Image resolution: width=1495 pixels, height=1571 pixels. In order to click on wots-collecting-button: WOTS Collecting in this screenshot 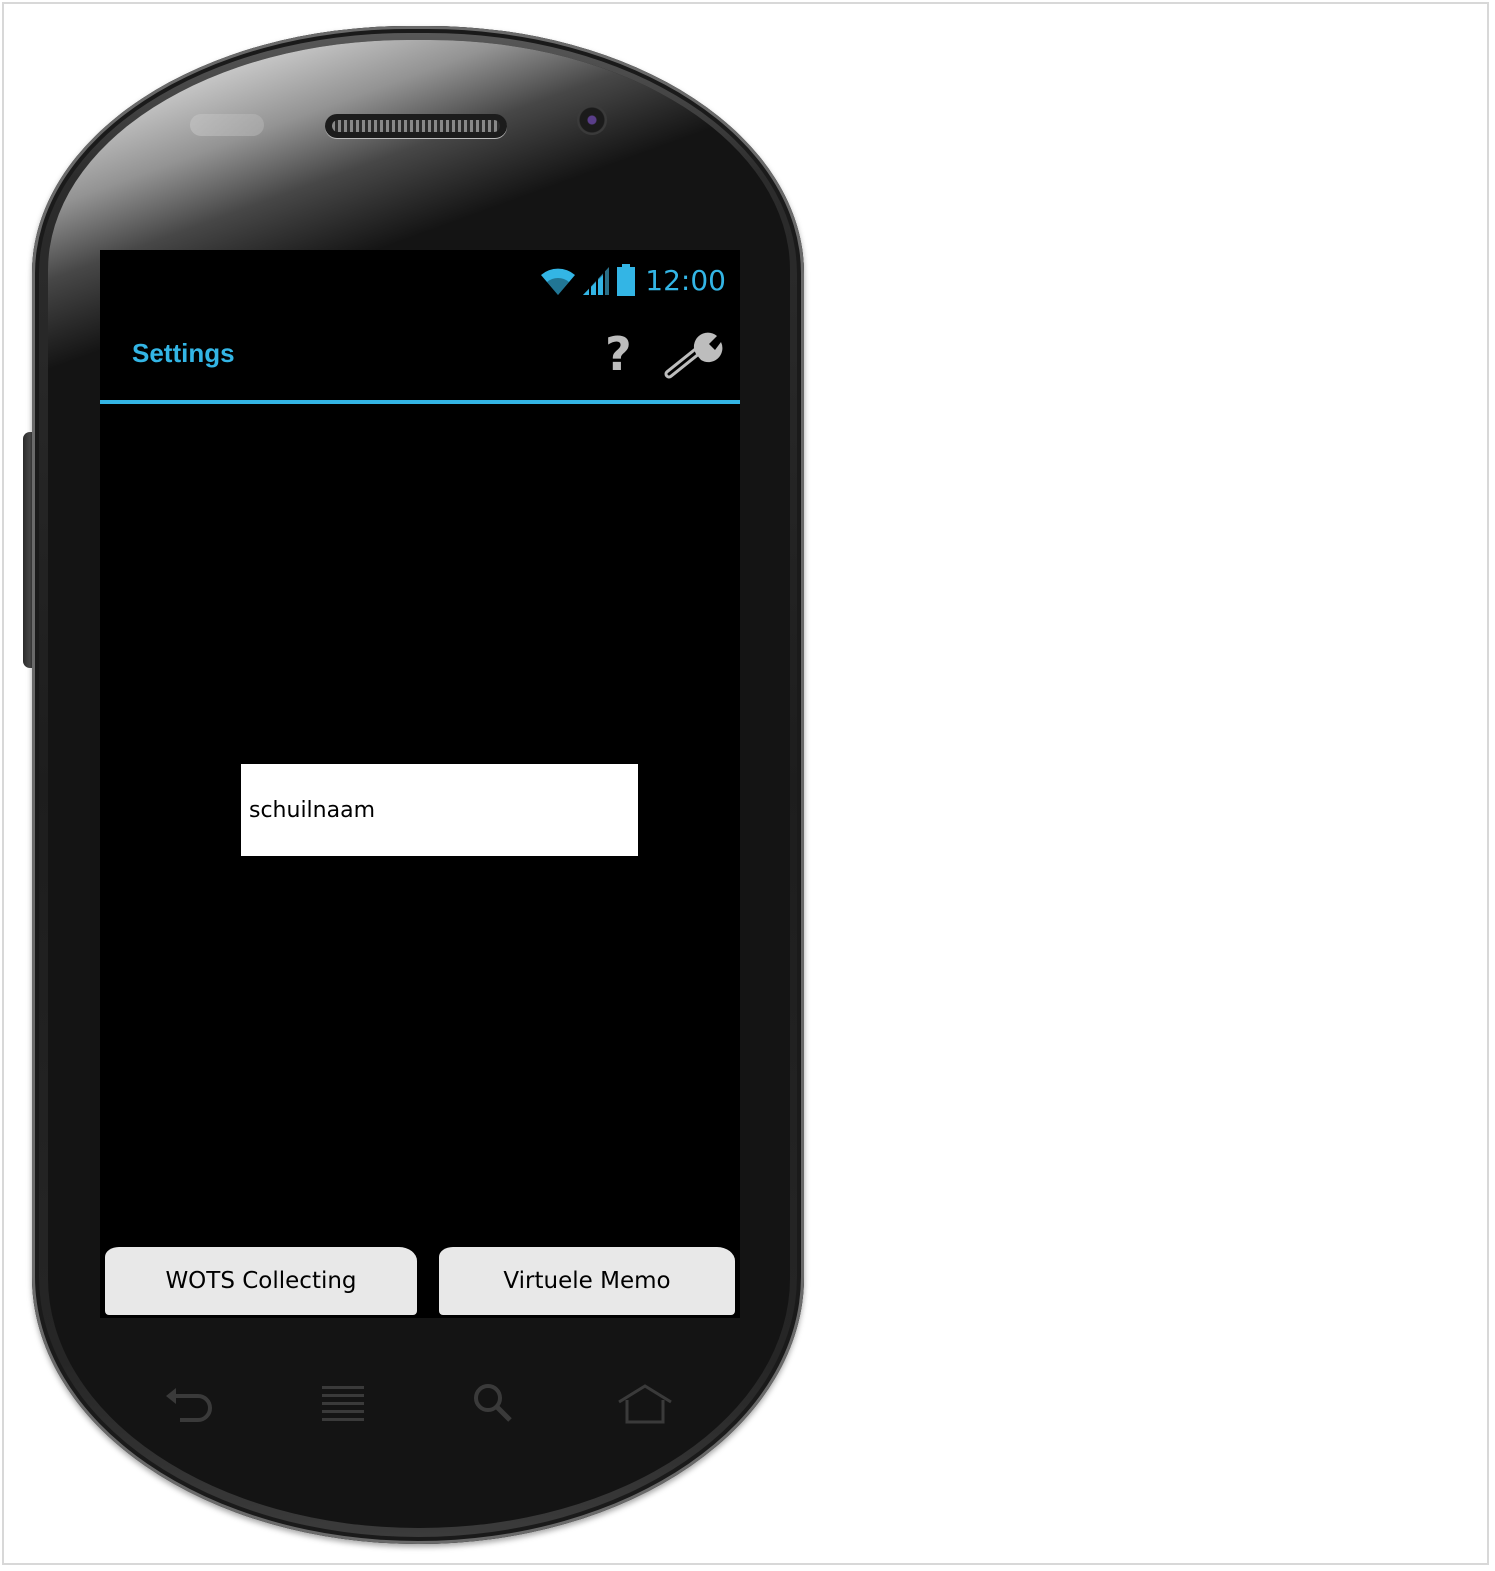, I will do `click(261, 1281)`.